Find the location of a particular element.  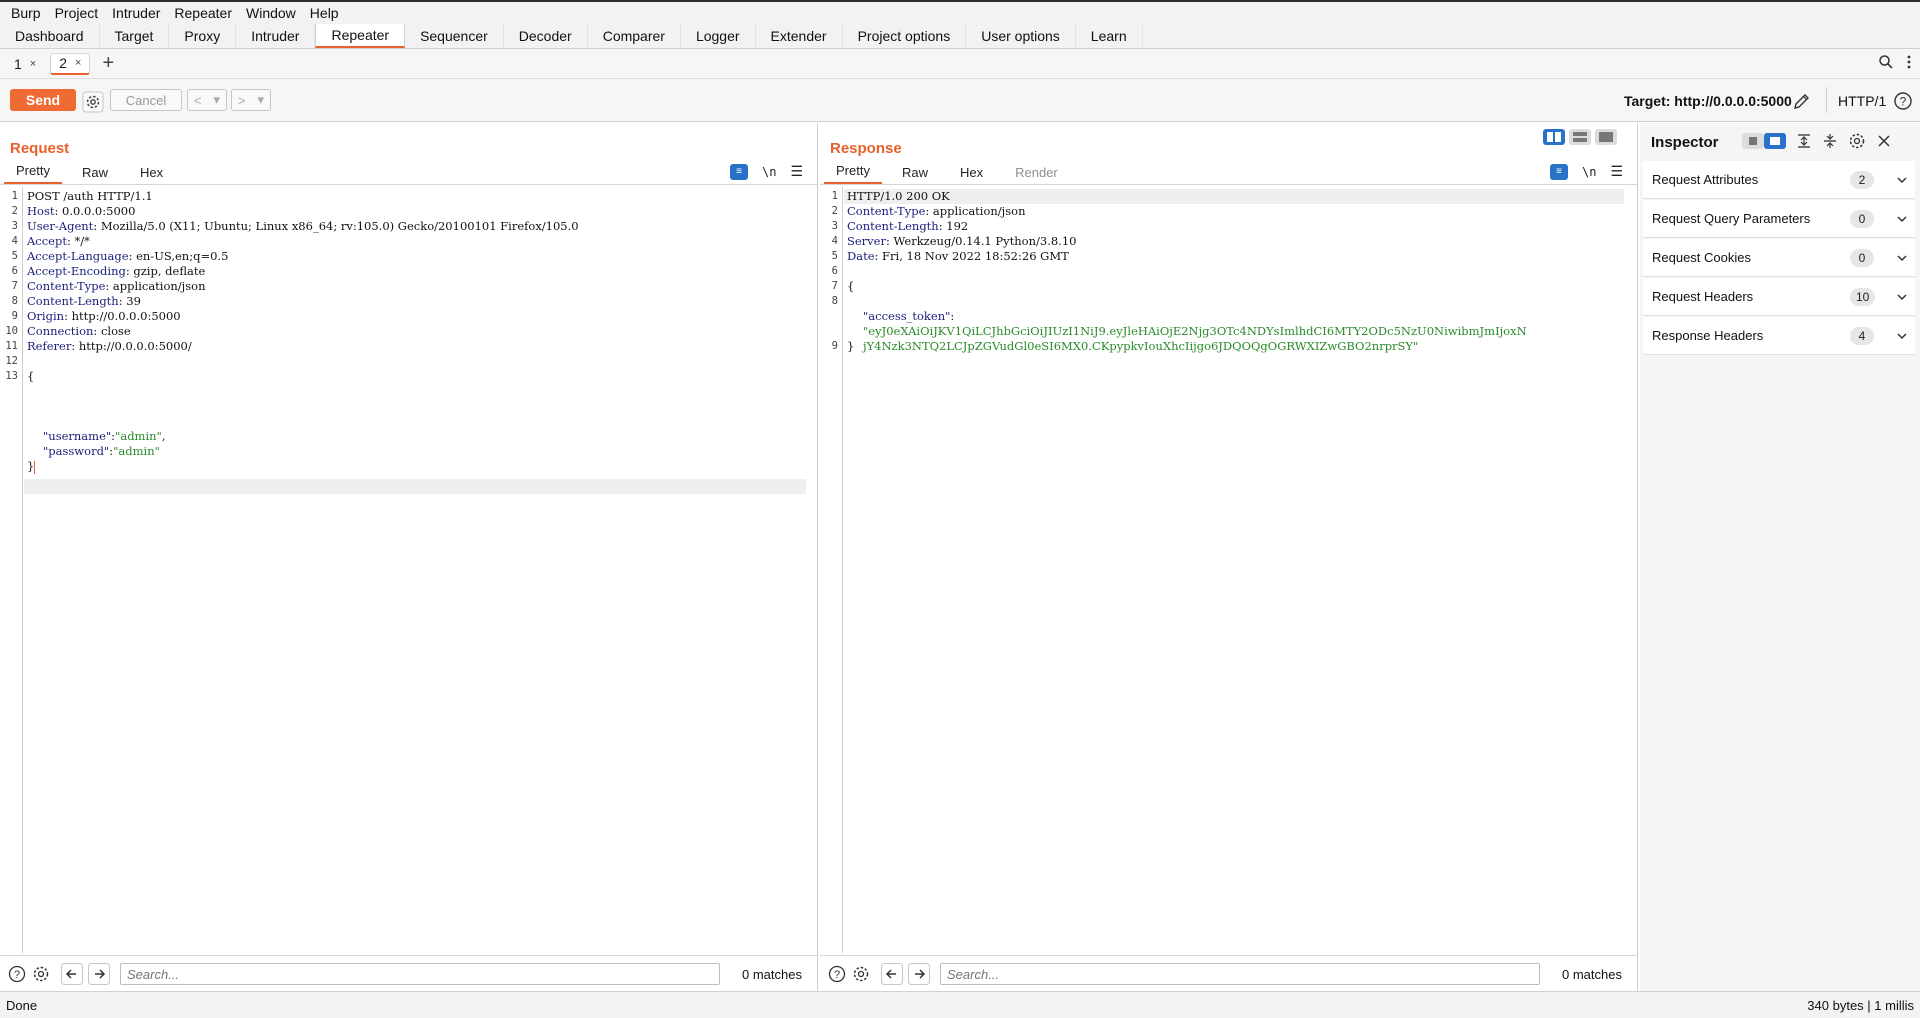

tab-target: Target is located at coordinates (135, 36).